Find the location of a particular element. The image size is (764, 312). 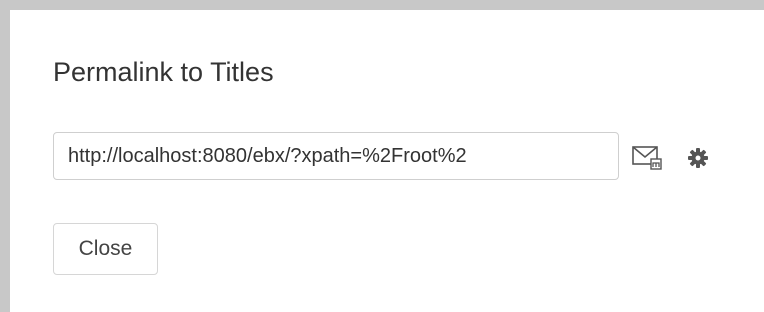

permalink-url-field is located at coordinates (336, 156).